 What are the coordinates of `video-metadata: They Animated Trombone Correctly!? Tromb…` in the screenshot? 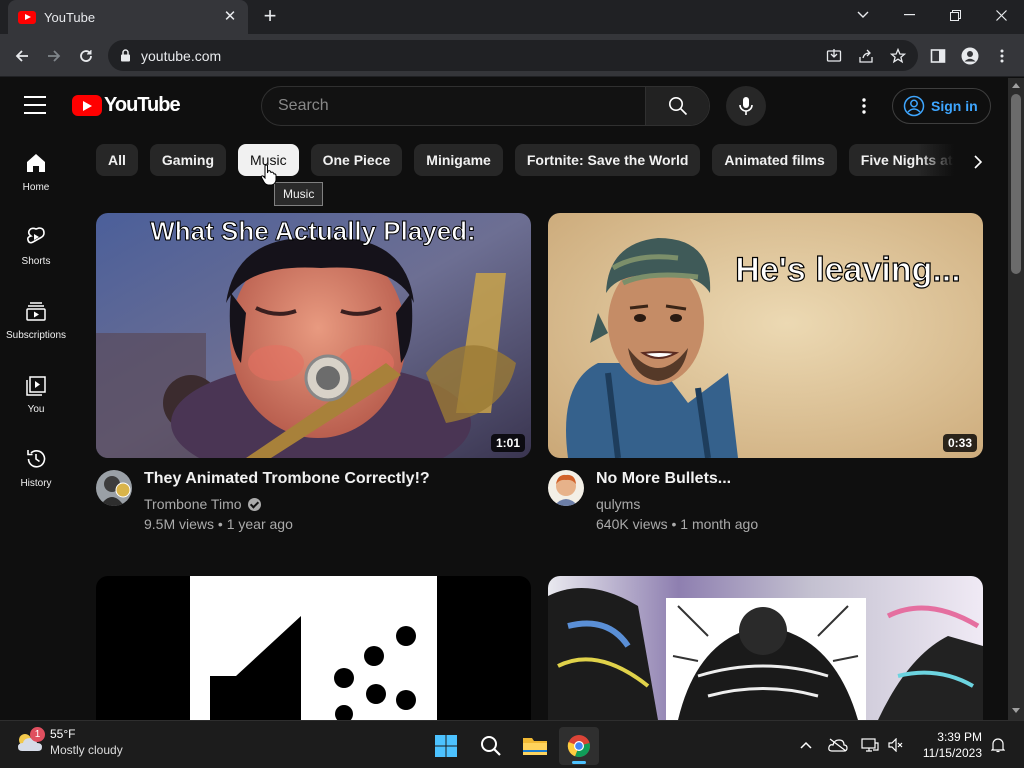 It's located at (313, 505).